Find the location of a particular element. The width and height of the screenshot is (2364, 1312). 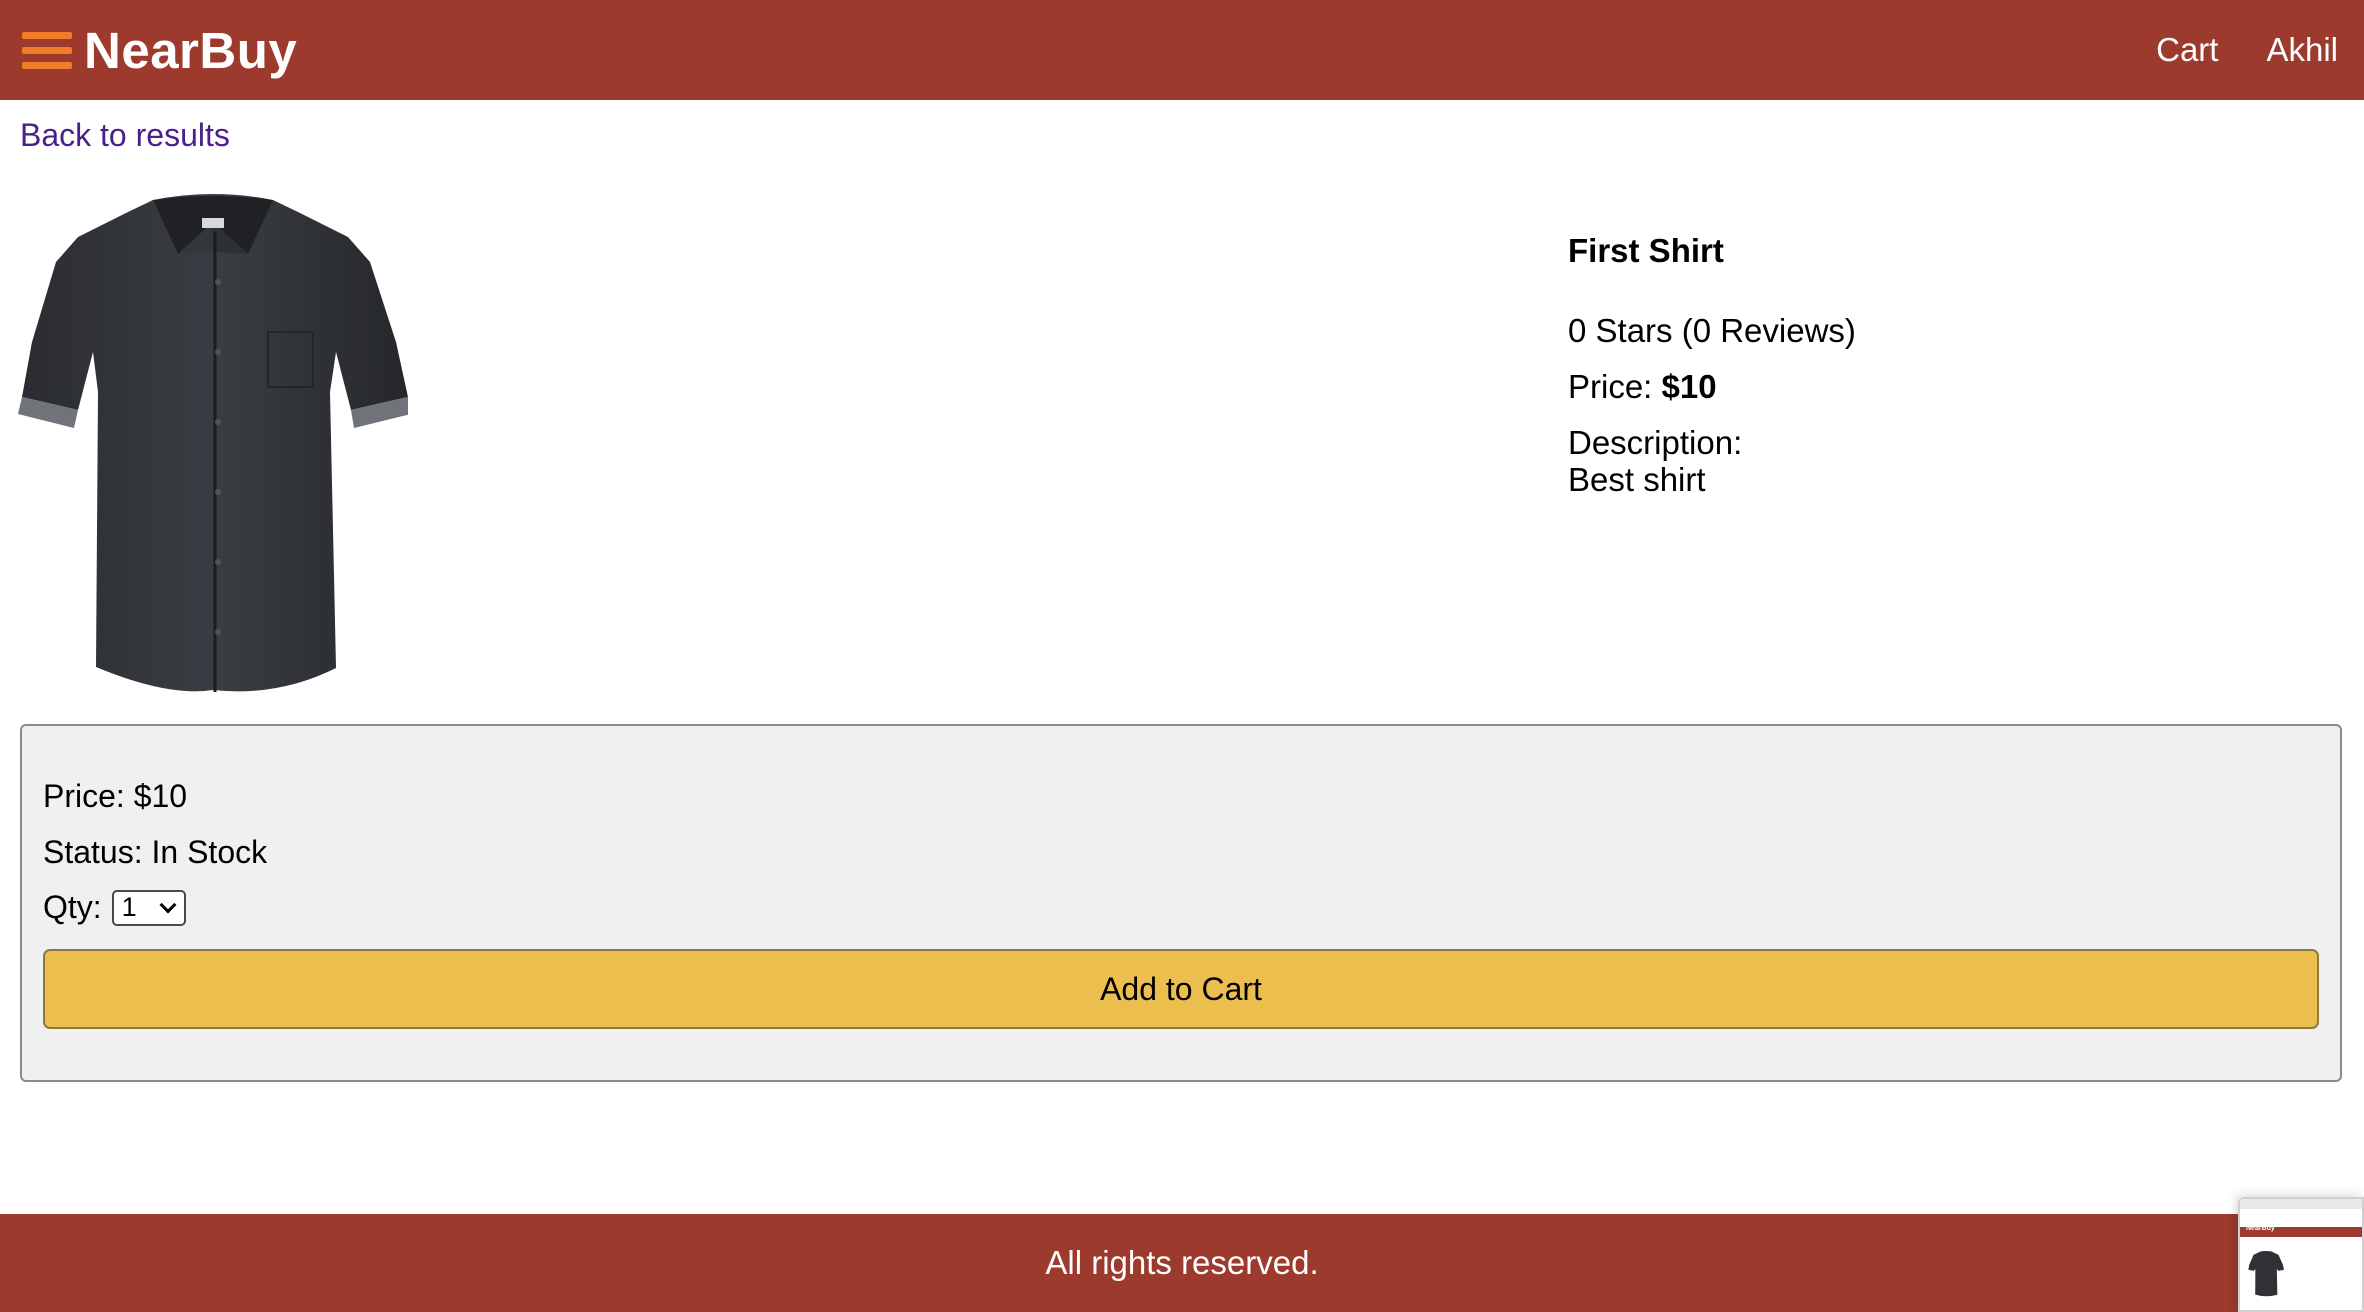

logo: NearBuy is located at coordinates (190, 50).